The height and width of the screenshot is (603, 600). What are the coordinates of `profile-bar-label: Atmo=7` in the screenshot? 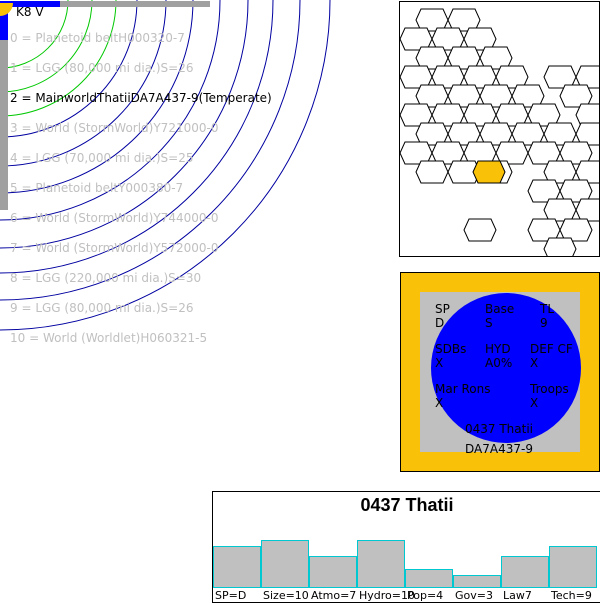 It's located at (334, 595).